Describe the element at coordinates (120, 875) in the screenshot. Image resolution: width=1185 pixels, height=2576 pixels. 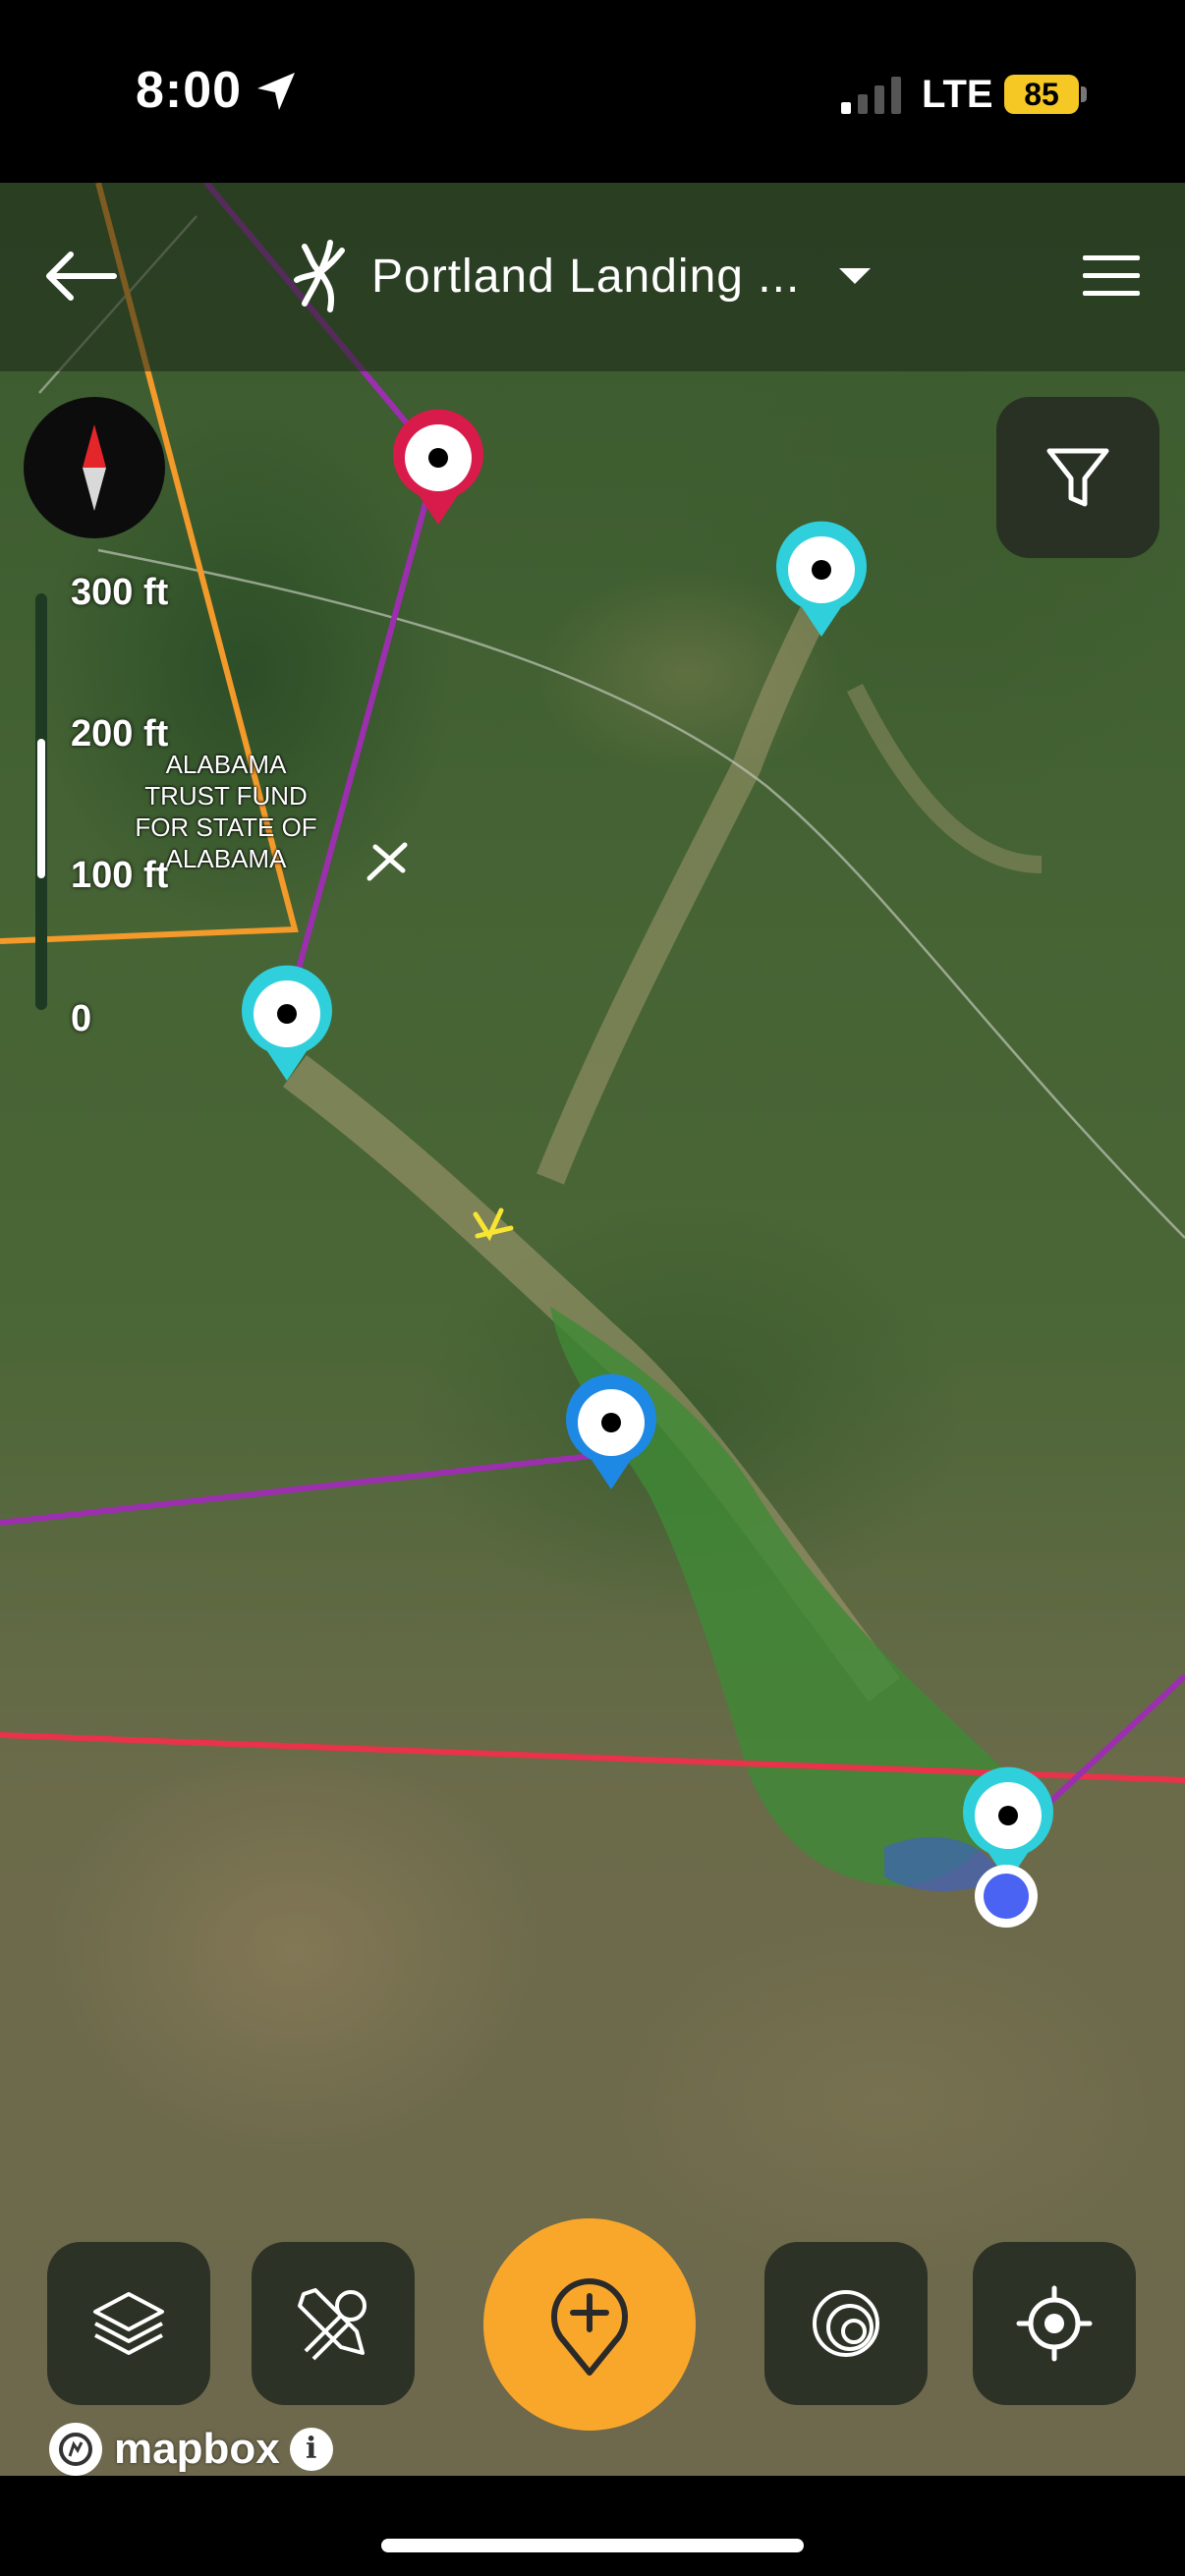
I see `scale-label: 100 ft` at that location.